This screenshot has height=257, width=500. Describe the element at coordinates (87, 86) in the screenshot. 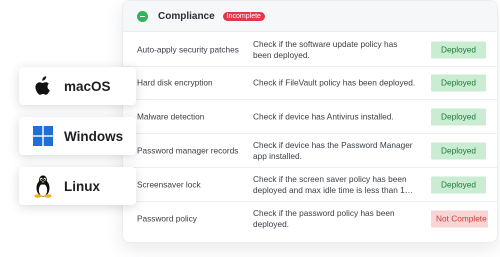

I see `os-label: macOS` at that location.